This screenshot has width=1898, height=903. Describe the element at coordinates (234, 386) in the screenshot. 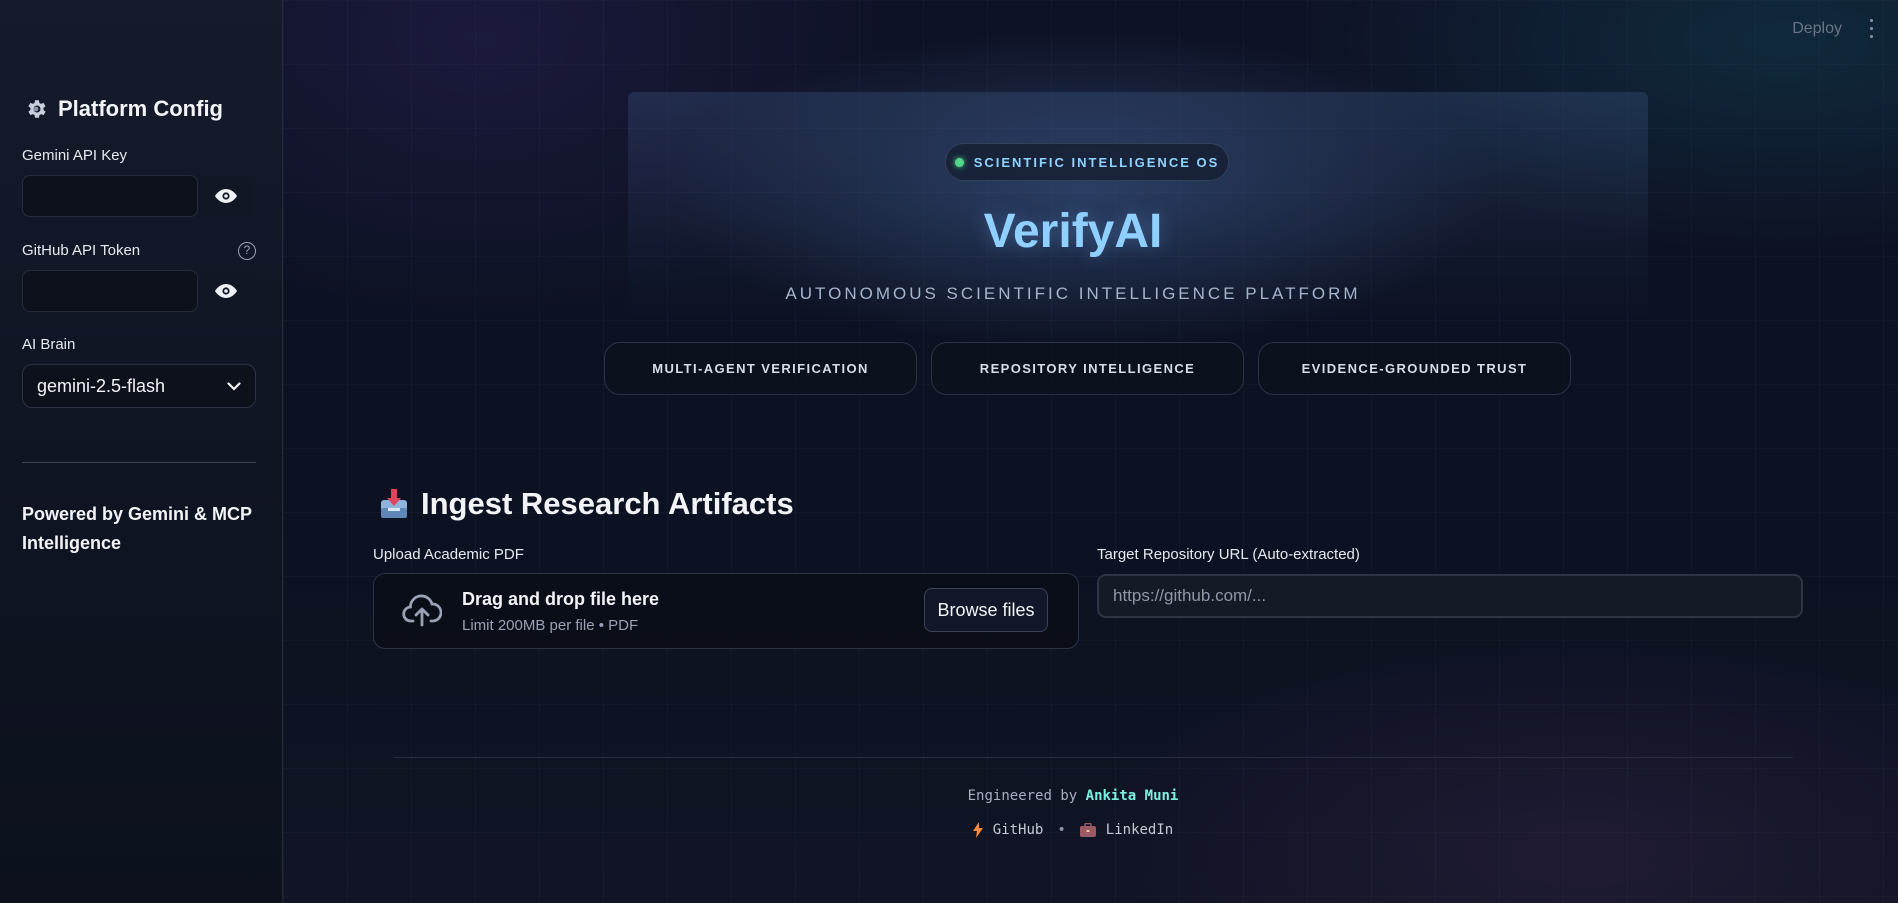

I see `chevron-down-icon` at that location.